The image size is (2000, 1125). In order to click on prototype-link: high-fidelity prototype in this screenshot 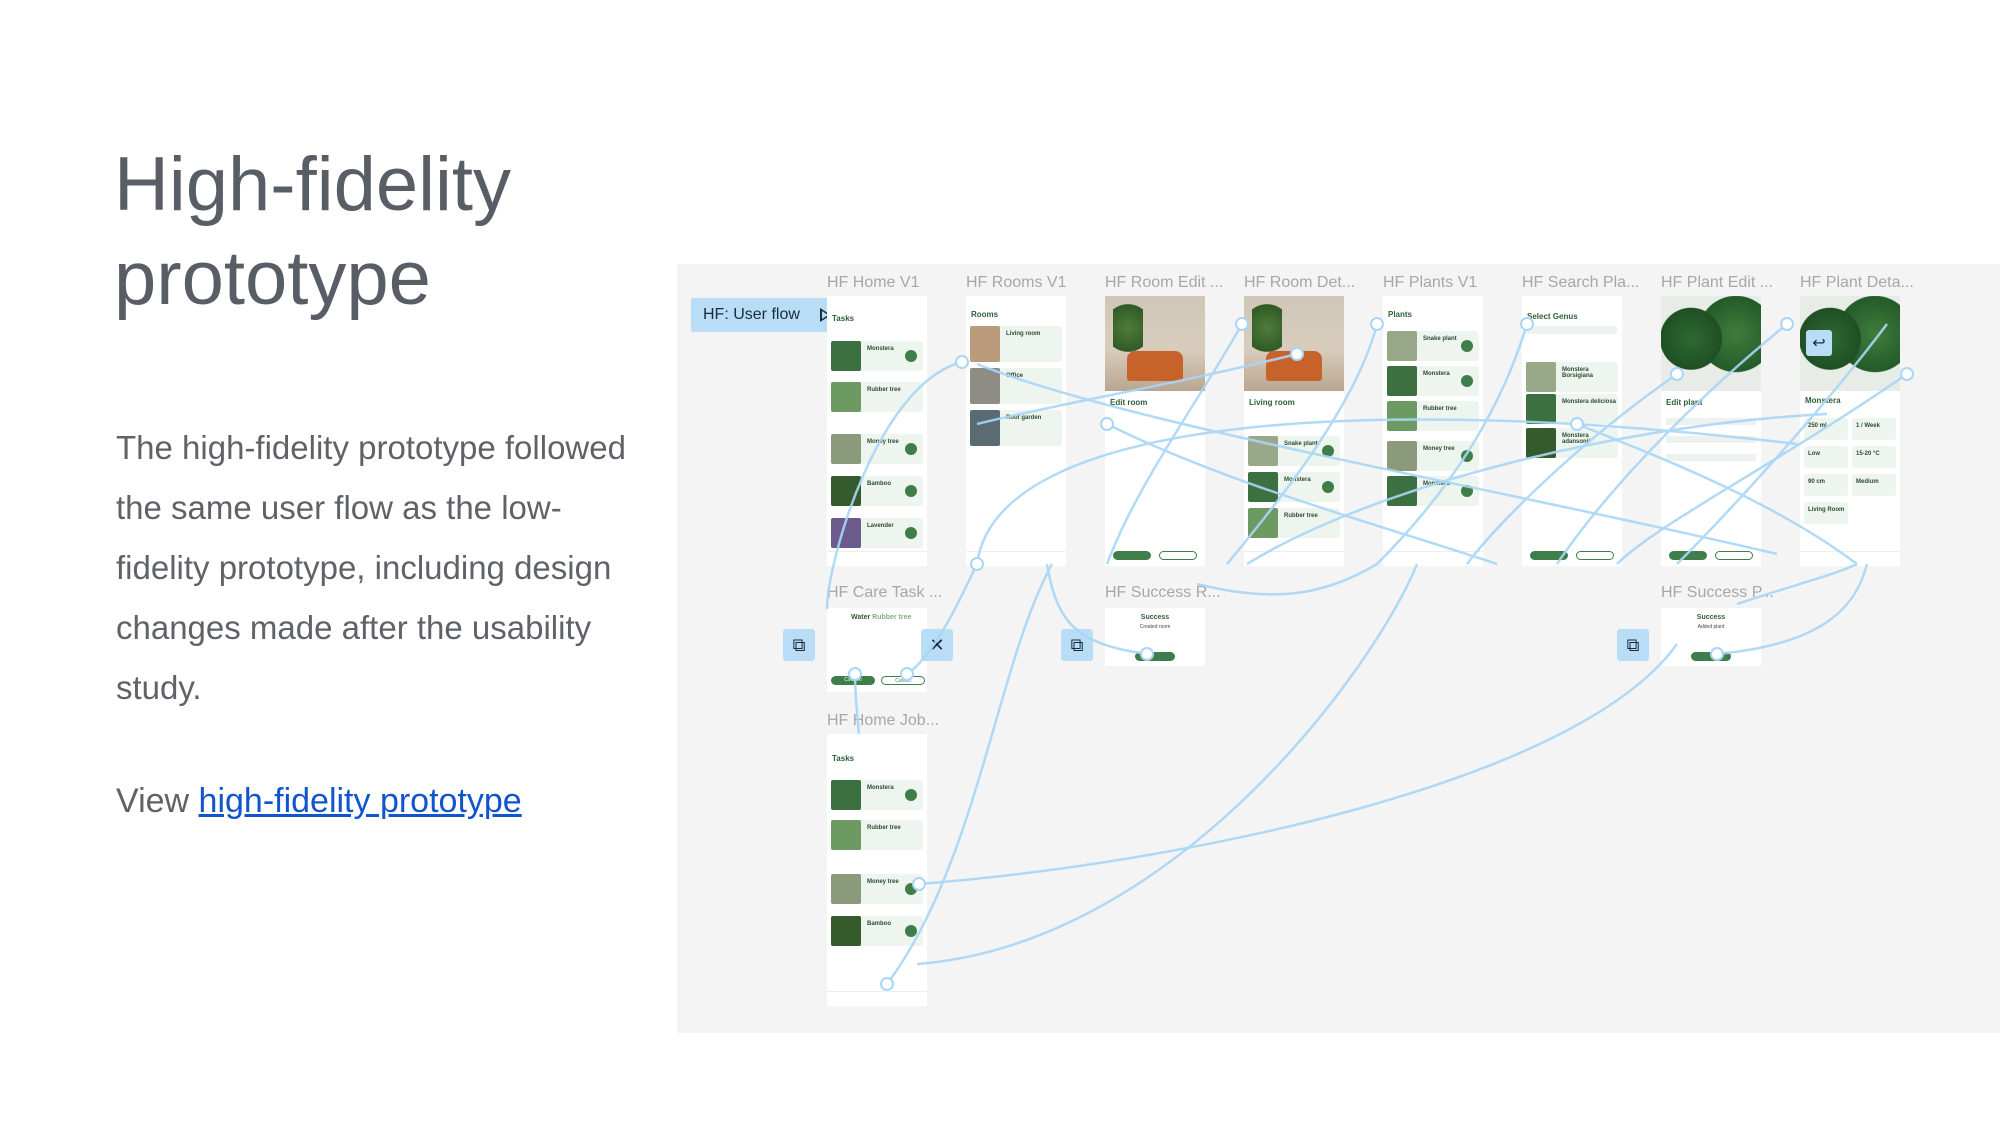, I will do `click(360, 801)`.